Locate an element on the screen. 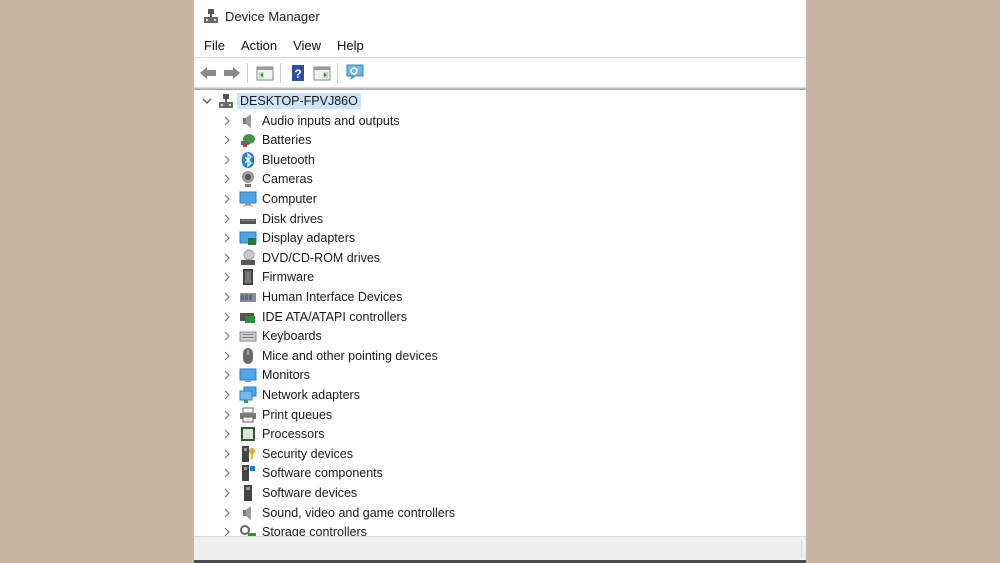  forward-button is located at coordinates (232, 73).